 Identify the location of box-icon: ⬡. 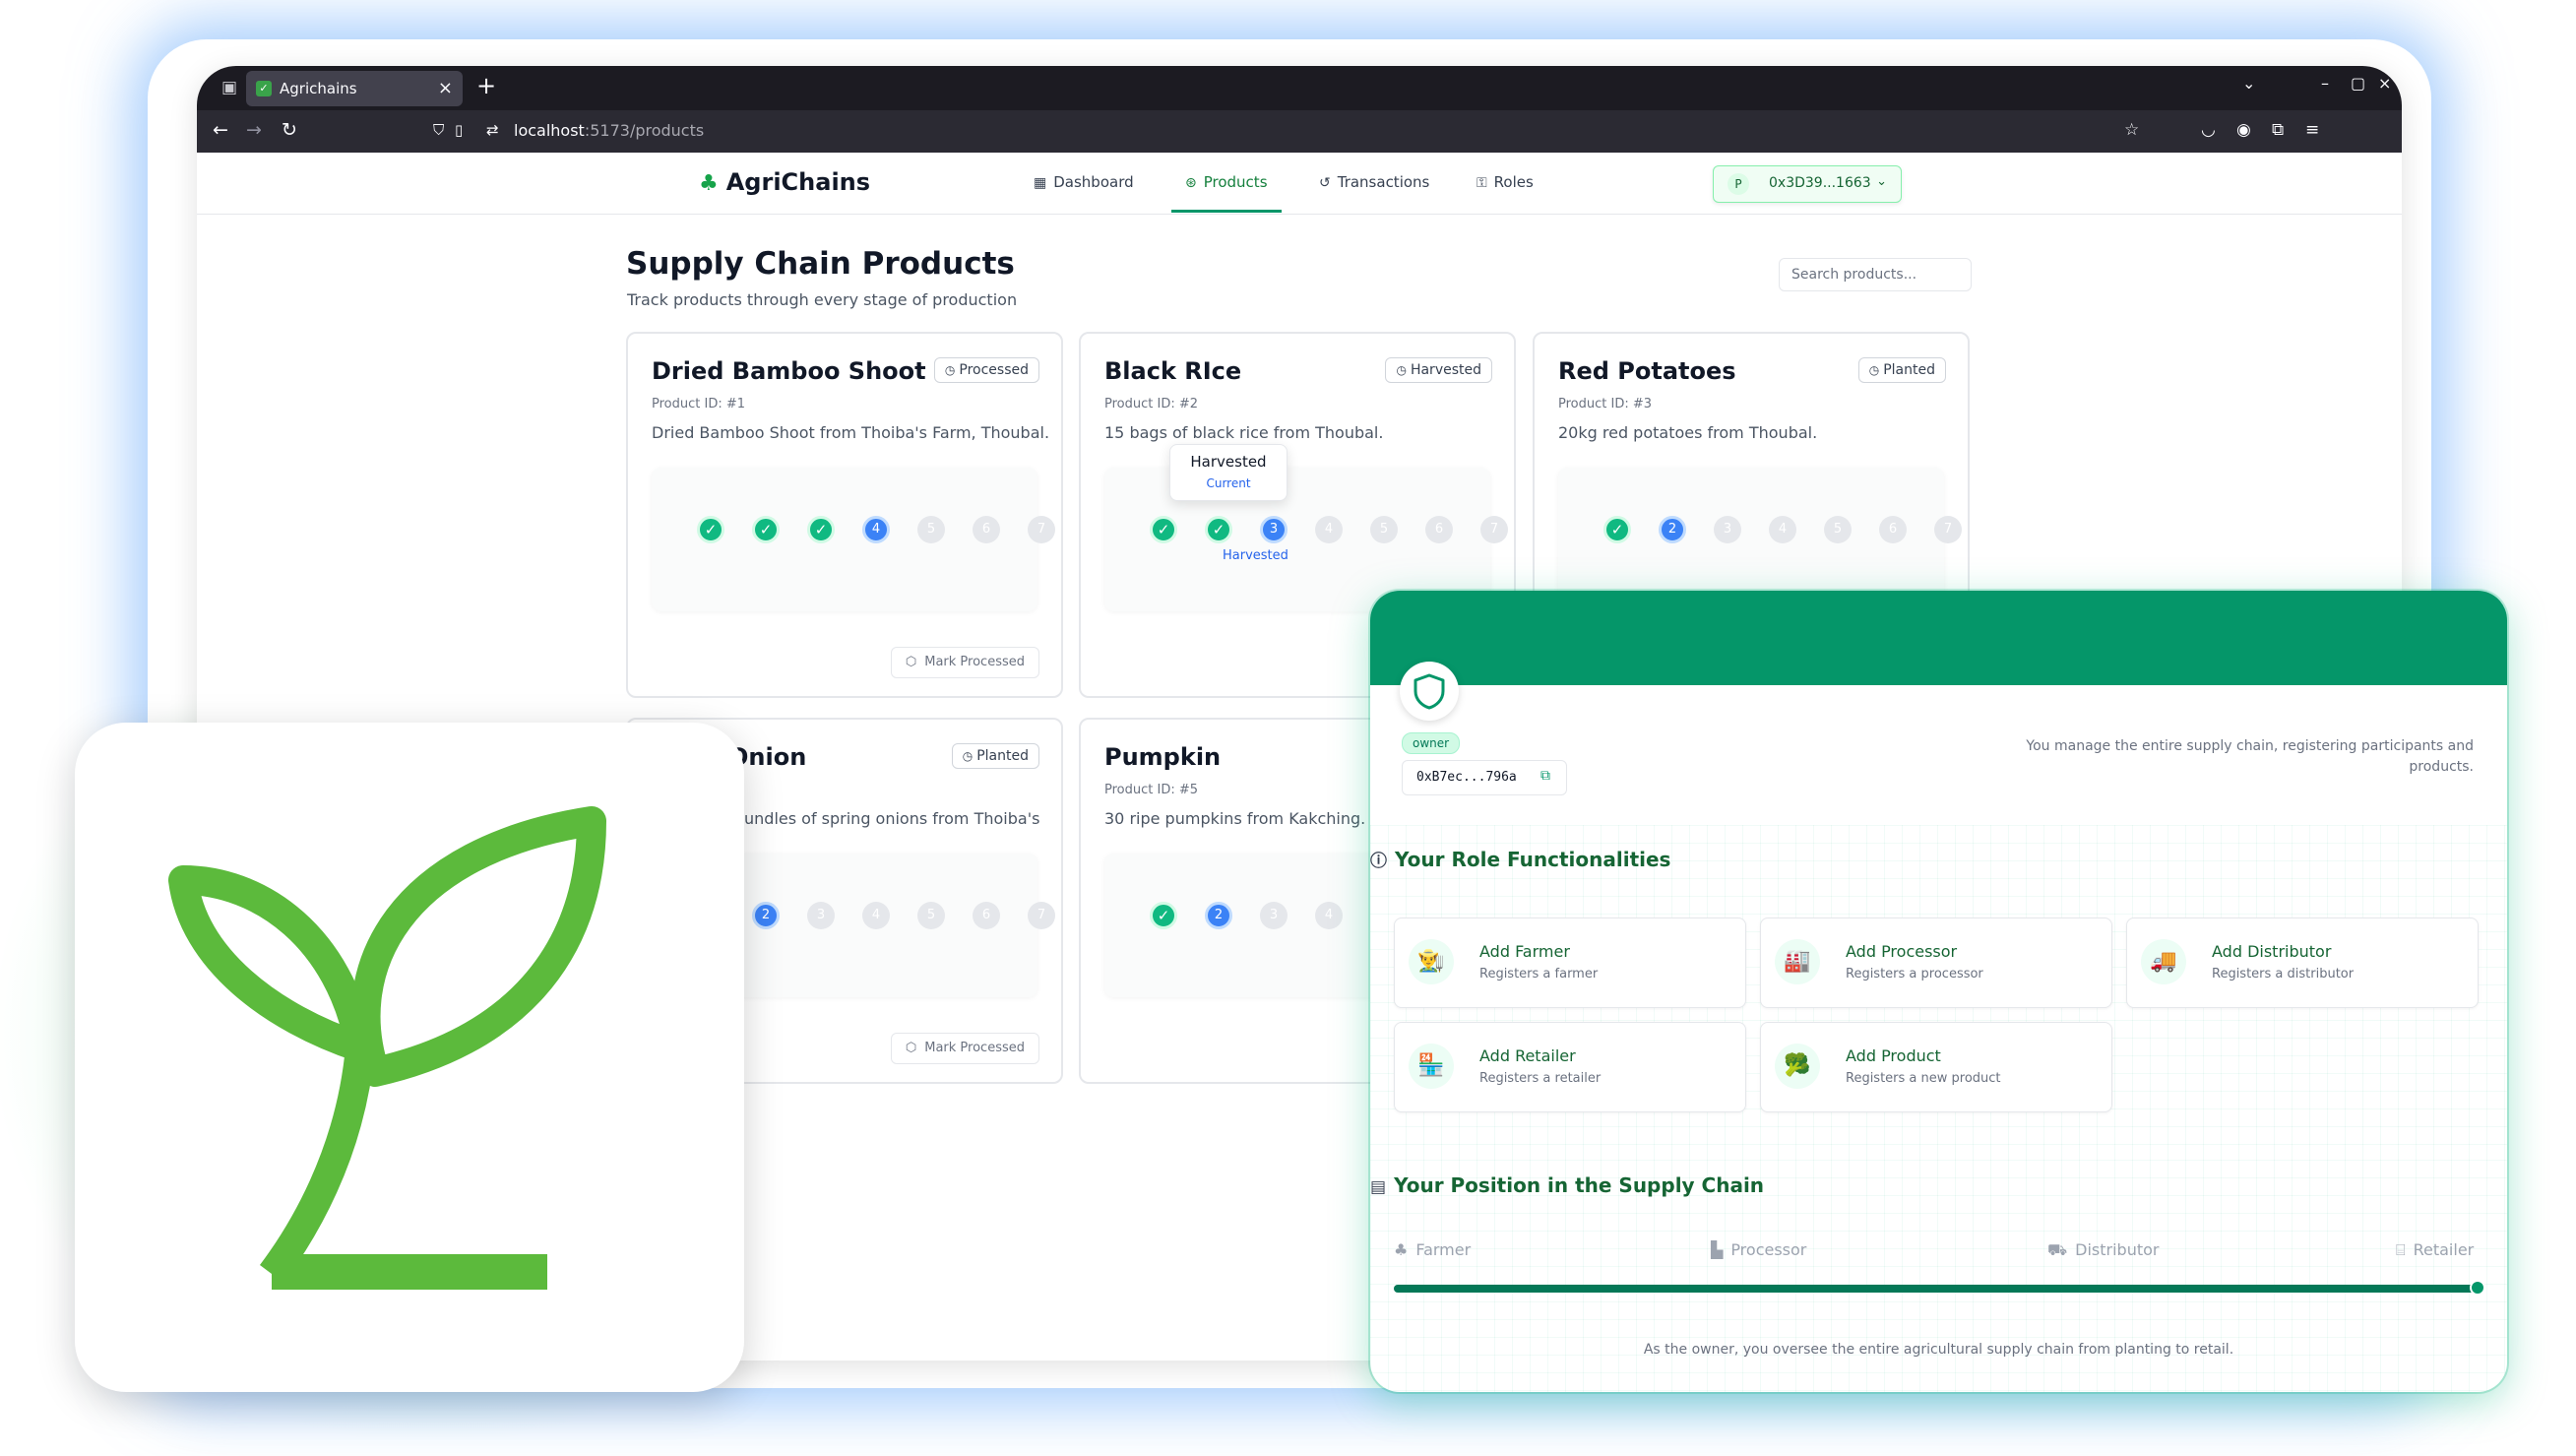
(911, 662).